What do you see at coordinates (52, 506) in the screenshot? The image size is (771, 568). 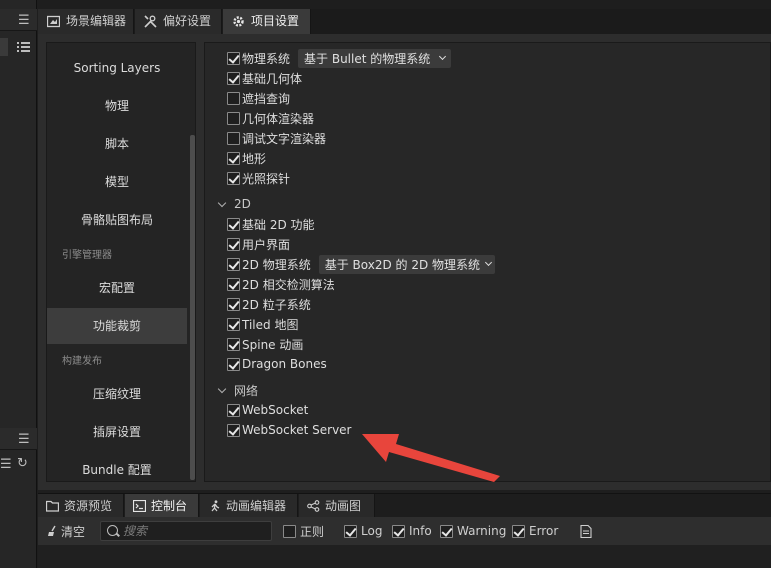 I see `folder-icon` at bounding box center [52, 506].